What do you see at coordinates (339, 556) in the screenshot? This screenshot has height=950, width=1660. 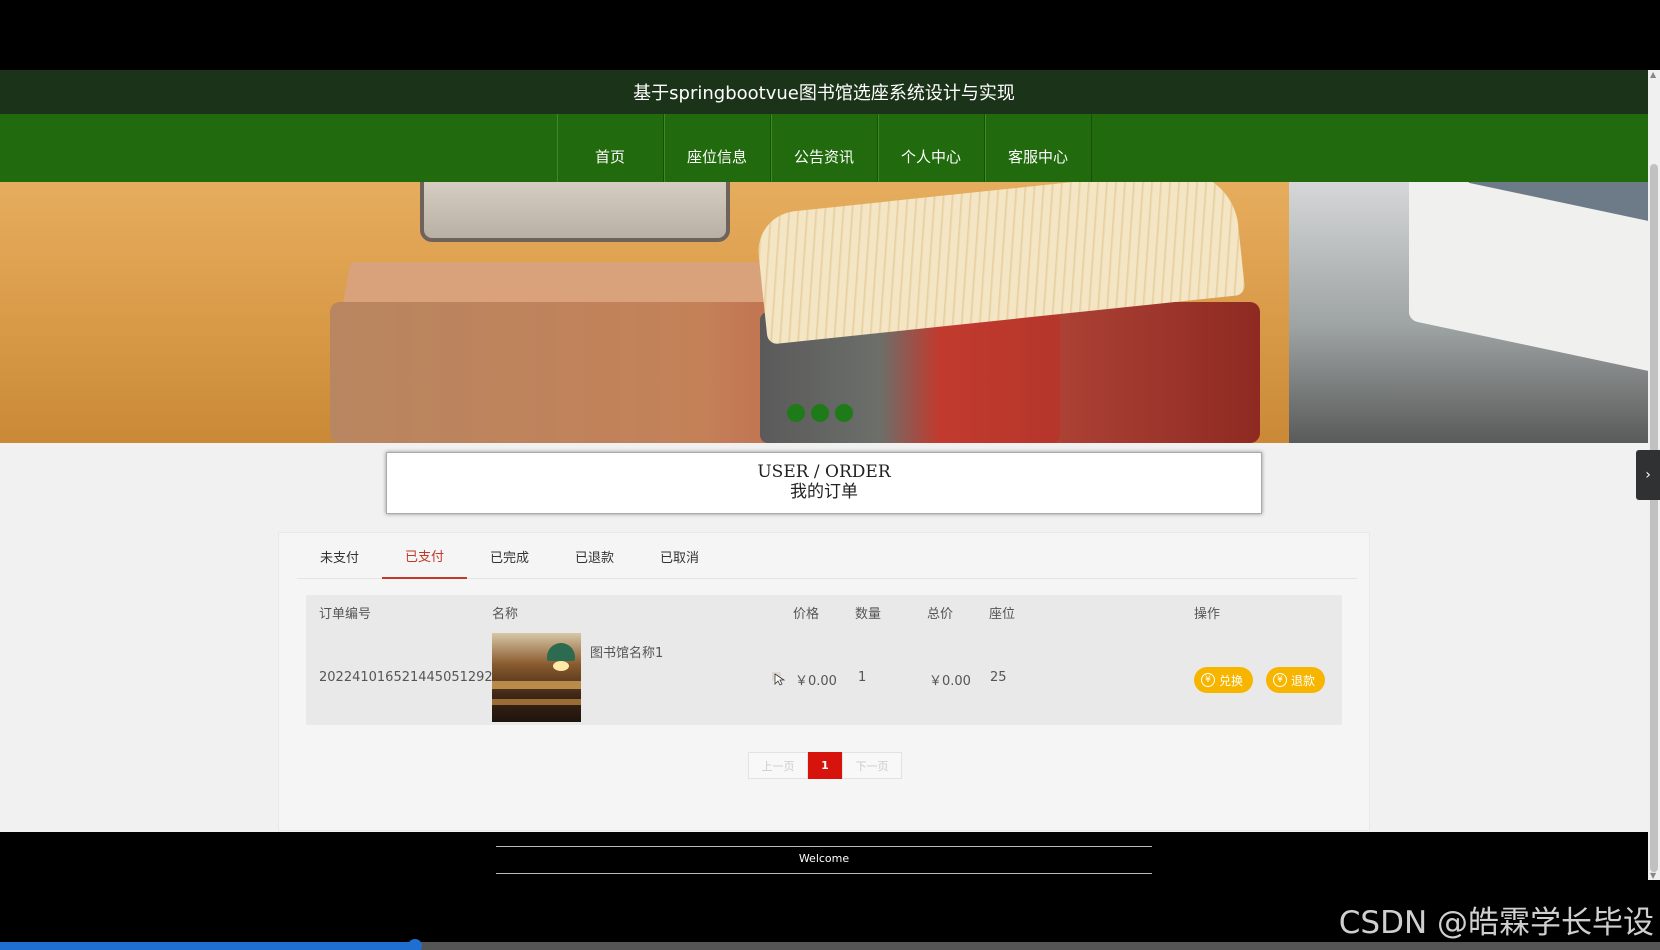 I see `tab-unpaid: 未支付` at bounding box center [339, 556].